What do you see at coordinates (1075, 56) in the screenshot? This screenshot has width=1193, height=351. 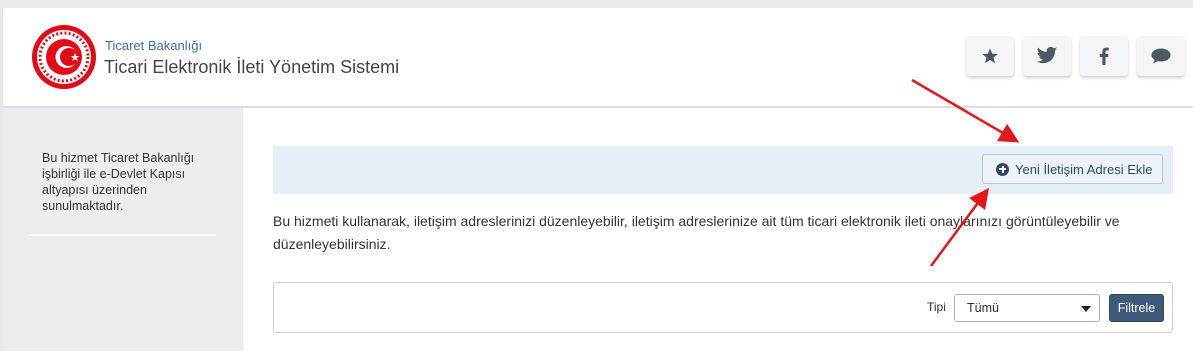 I see `social-buttons` at bounding box center [1075, 56].